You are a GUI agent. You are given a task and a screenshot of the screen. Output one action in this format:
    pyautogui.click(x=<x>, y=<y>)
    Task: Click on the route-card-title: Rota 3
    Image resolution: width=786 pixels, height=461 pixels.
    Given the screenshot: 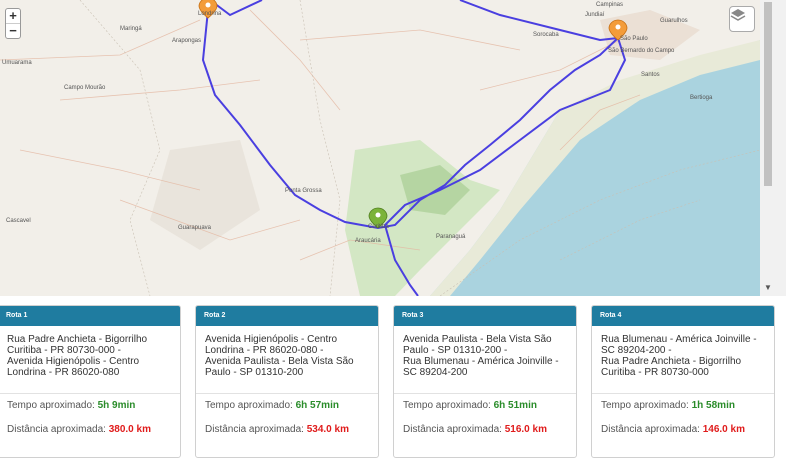 What is the action you would take?
    pyautogui.click(x=485, y=316)
    